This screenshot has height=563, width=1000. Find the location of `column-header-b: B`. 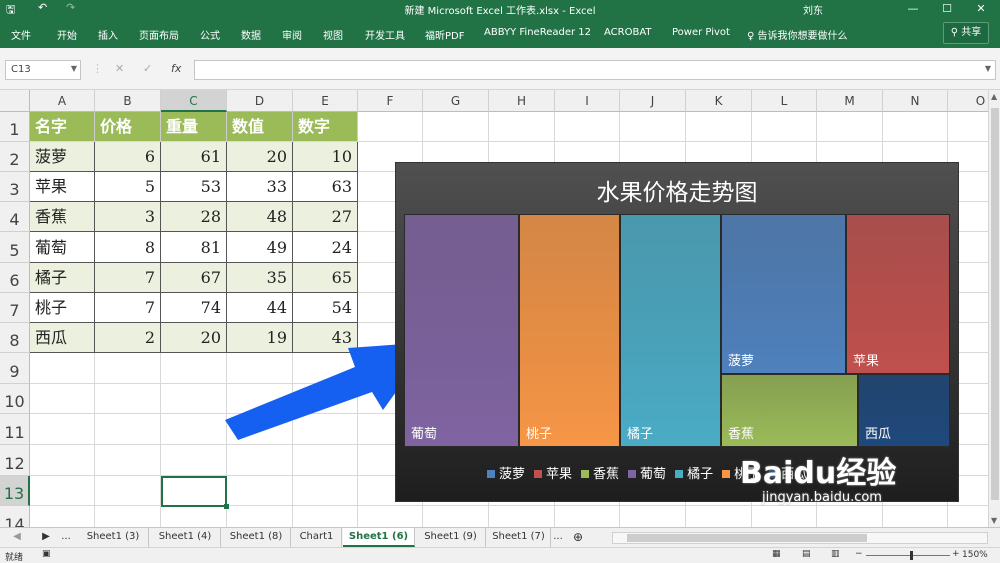

column-header-b: B is located at coordinates (128, 101).